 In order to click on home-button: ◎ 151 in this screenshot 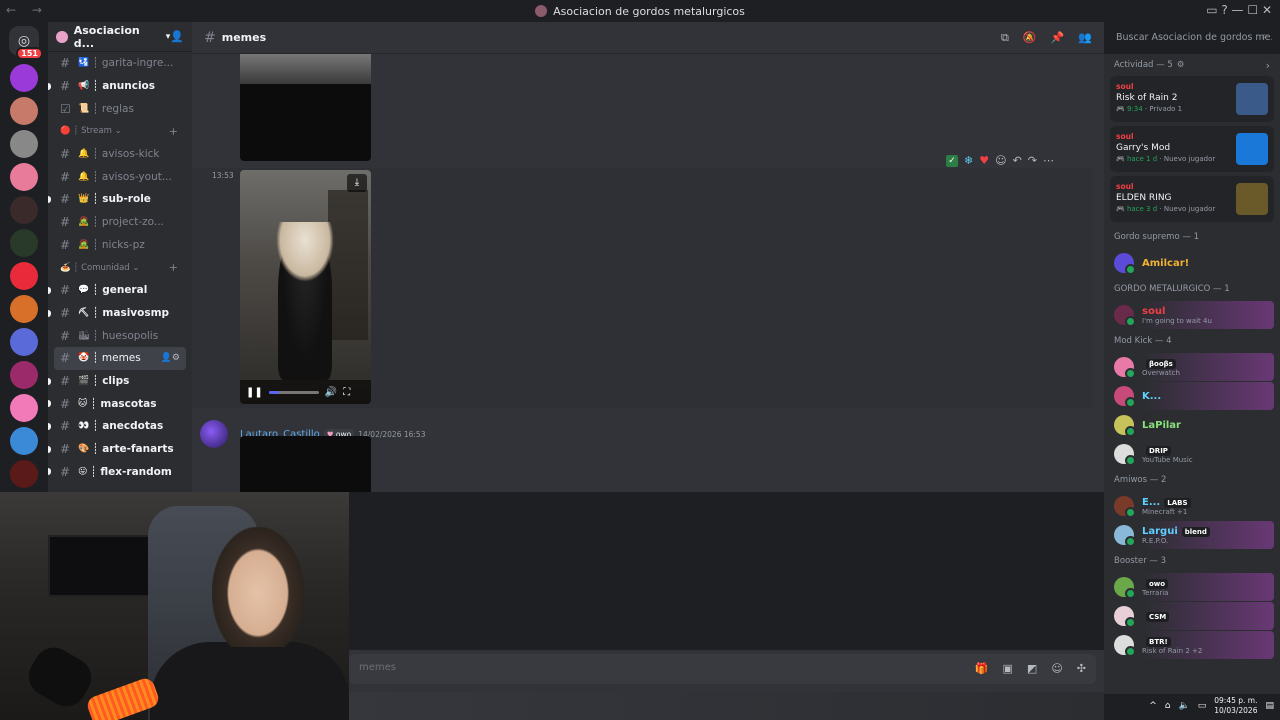, I will do `click(26, 43)`.